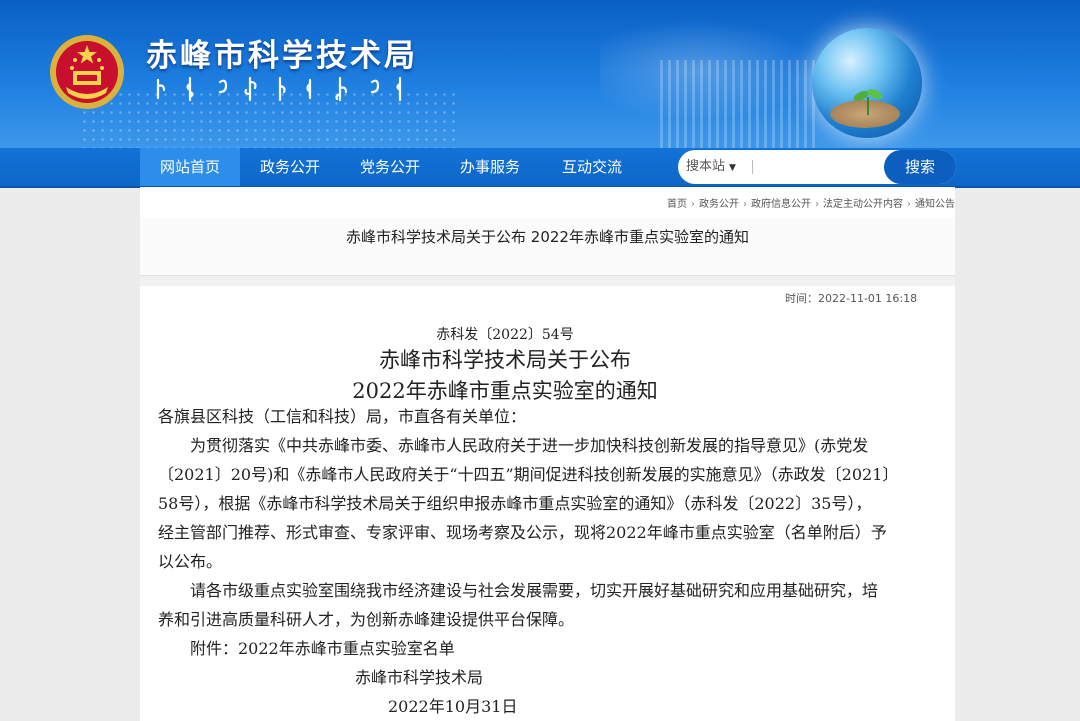 The image size is (1080, 721). I want to click on section-divider, so click(547, 281).